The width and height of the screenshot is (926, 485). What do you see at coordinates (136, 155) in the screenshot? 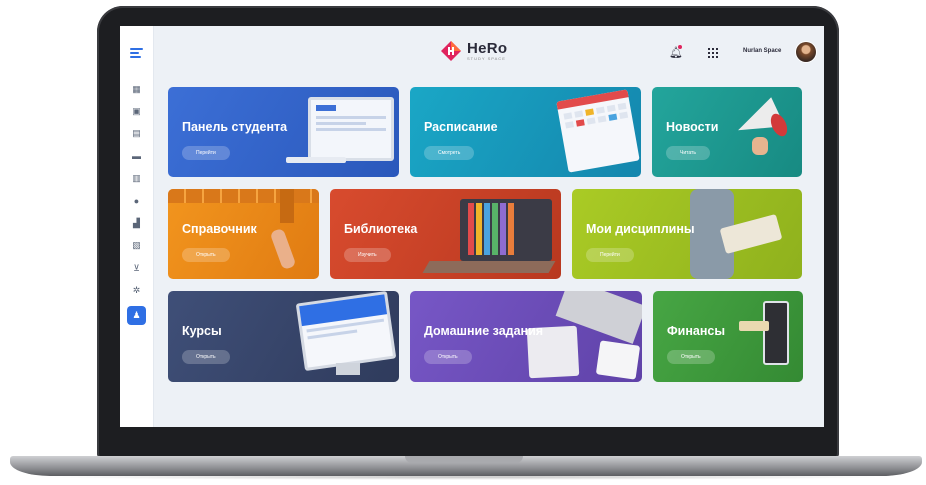
I see `book-icon: ▬` at bounding box center [136, 155].